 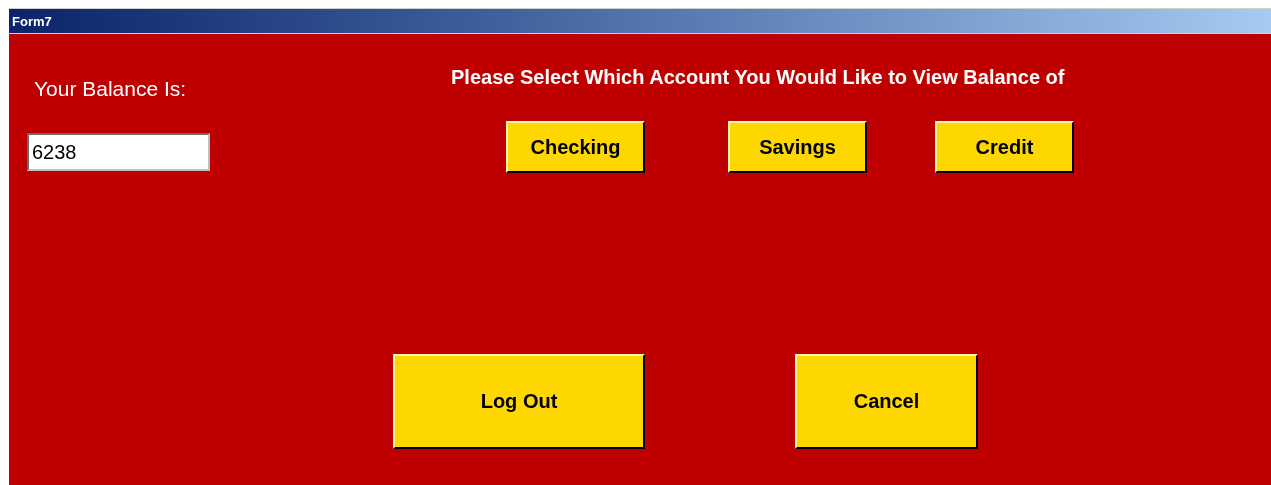 What do you see at coordinates (519, 401) in the screenshot?
I see `log-out-button: Log Out` at bounding box center [519, 401].